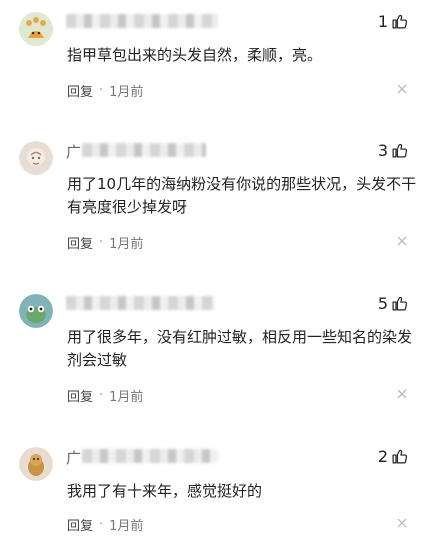 The image size is (436, 557). Describe the element at coordinates (240, 348) in the screenshot. I see `comment-text: 用了很多年，没有红肿过敏，相反用一些知名的染发剂会过敏` at that location.